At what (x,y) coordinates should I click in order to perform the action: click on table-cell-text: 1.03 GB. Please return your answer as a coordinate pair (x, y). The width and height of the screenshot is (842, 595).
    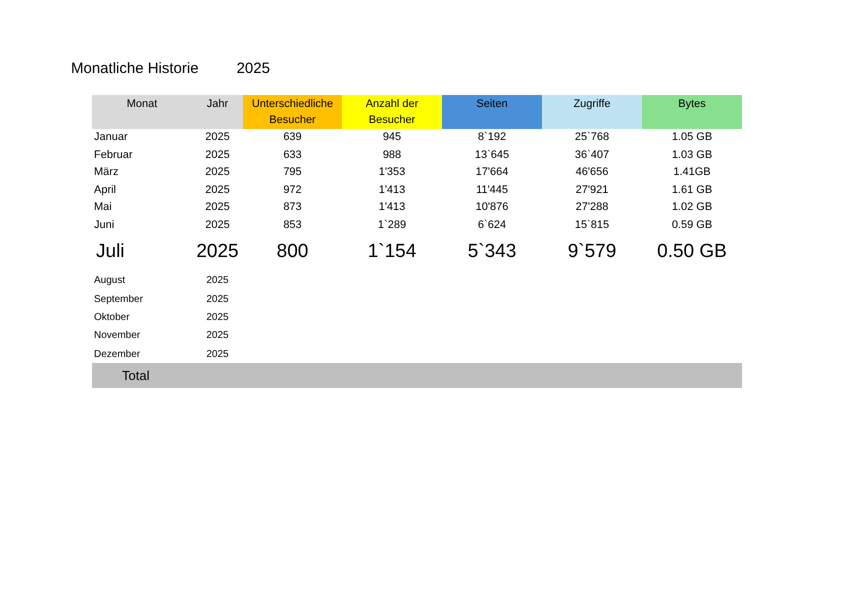
    Looking at the image, I should click on (692, 155).